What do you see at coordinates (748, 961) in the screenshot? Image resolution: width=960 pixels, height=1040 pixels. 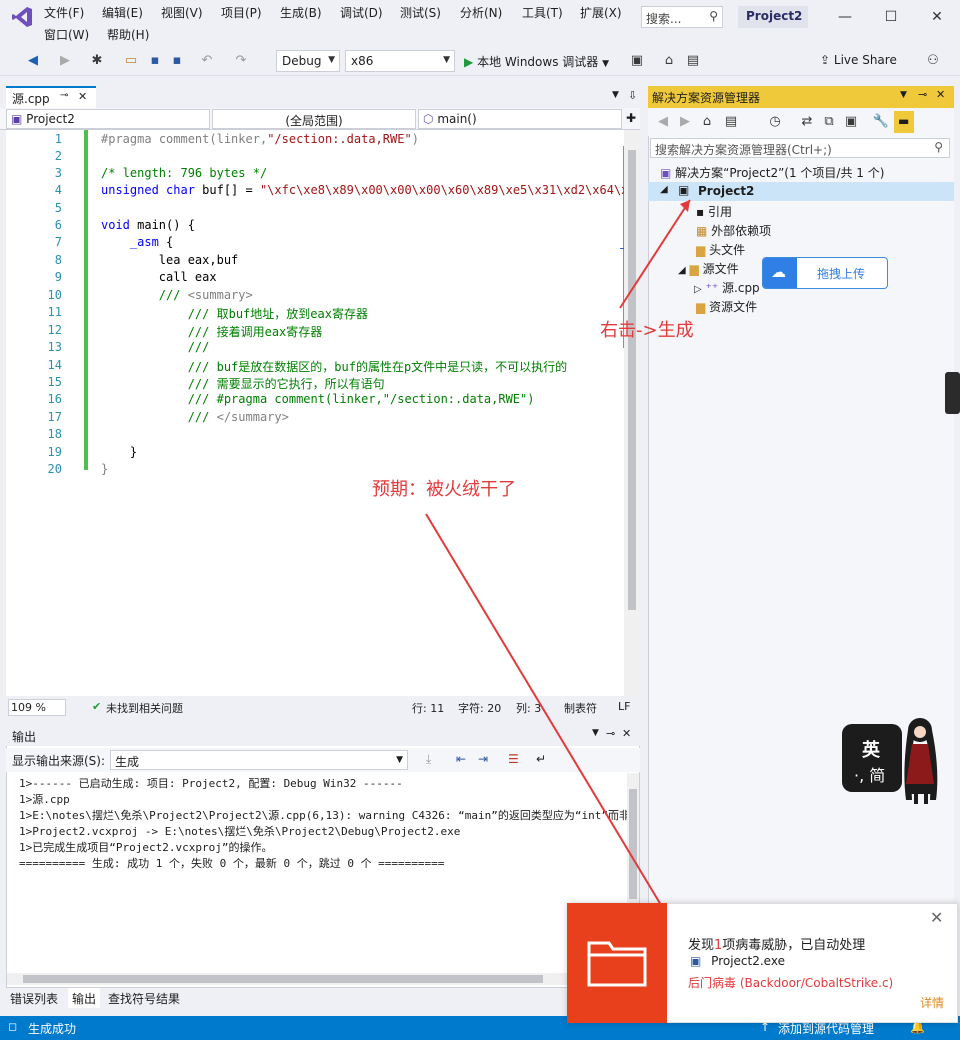 I see `av-file-name: Project2.exe` at bounding box center [748, 961].